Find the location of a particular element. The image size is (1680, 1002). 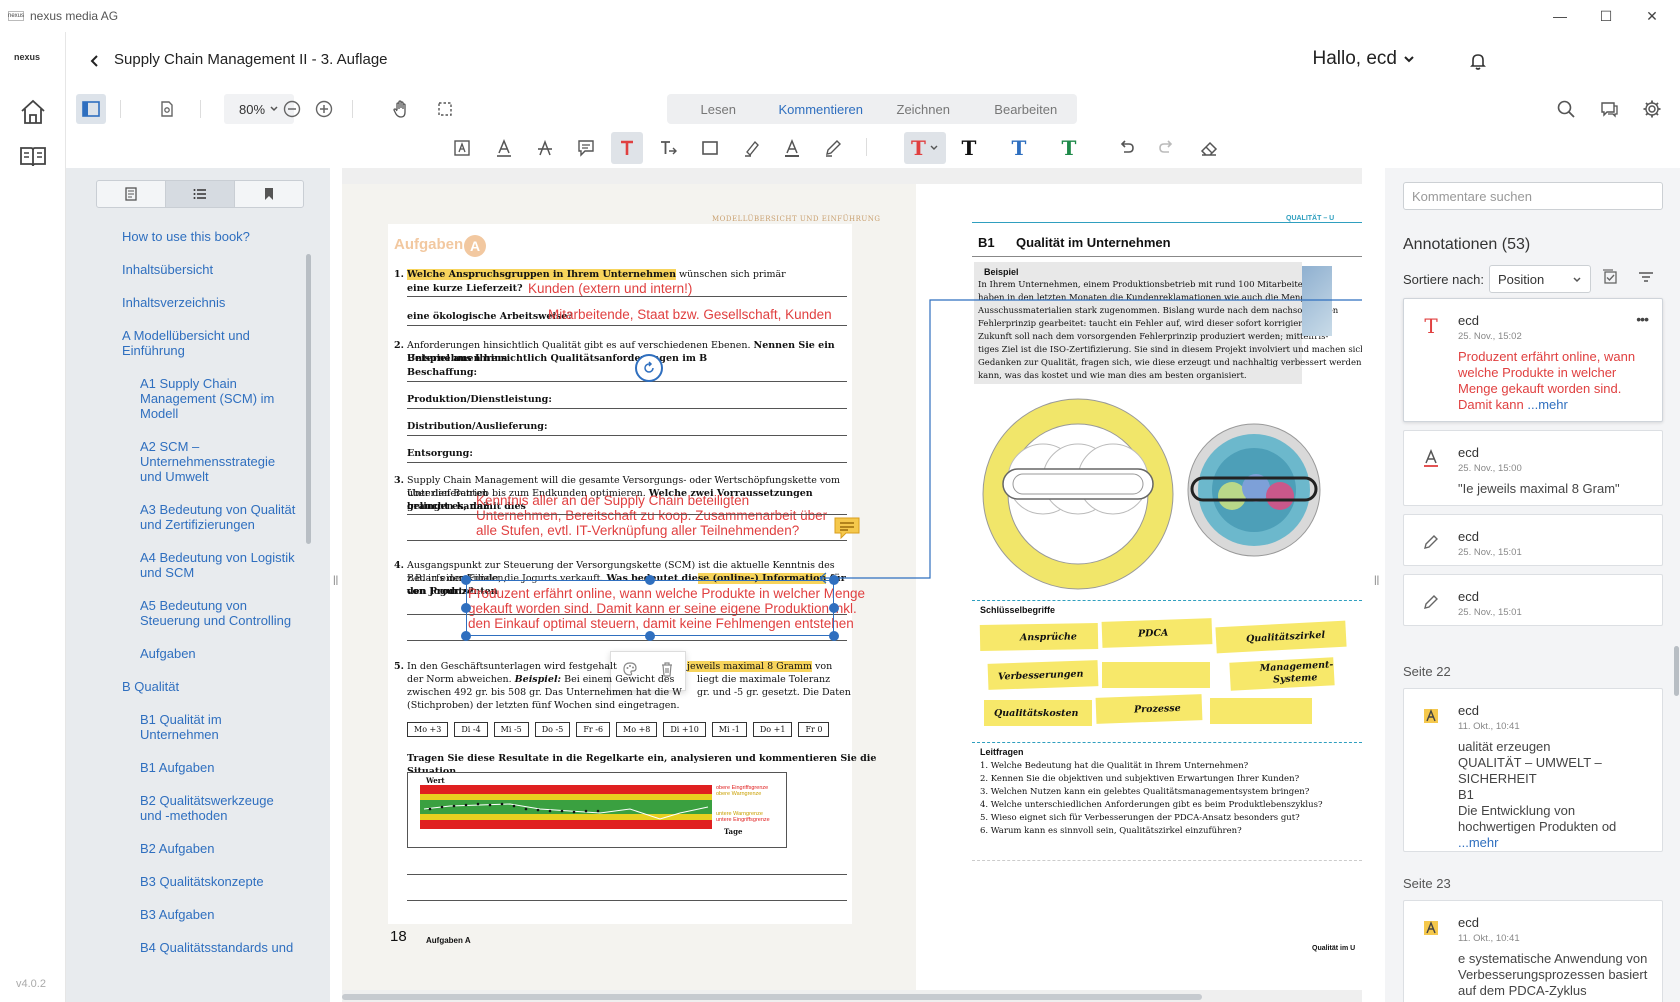

more-options-button: ••• is located at coordinates (1642, 319).